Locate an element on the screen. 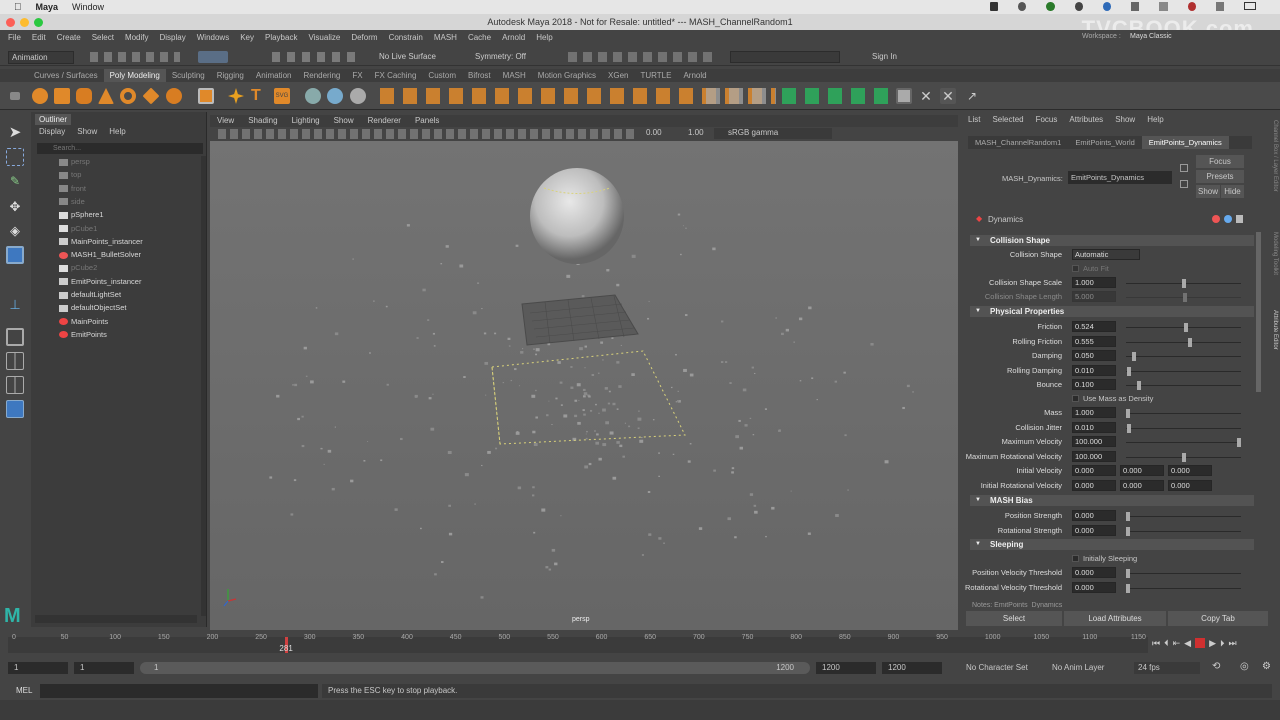  section-mash-bias: MASH Bias is located at coordinates (1112, 500).